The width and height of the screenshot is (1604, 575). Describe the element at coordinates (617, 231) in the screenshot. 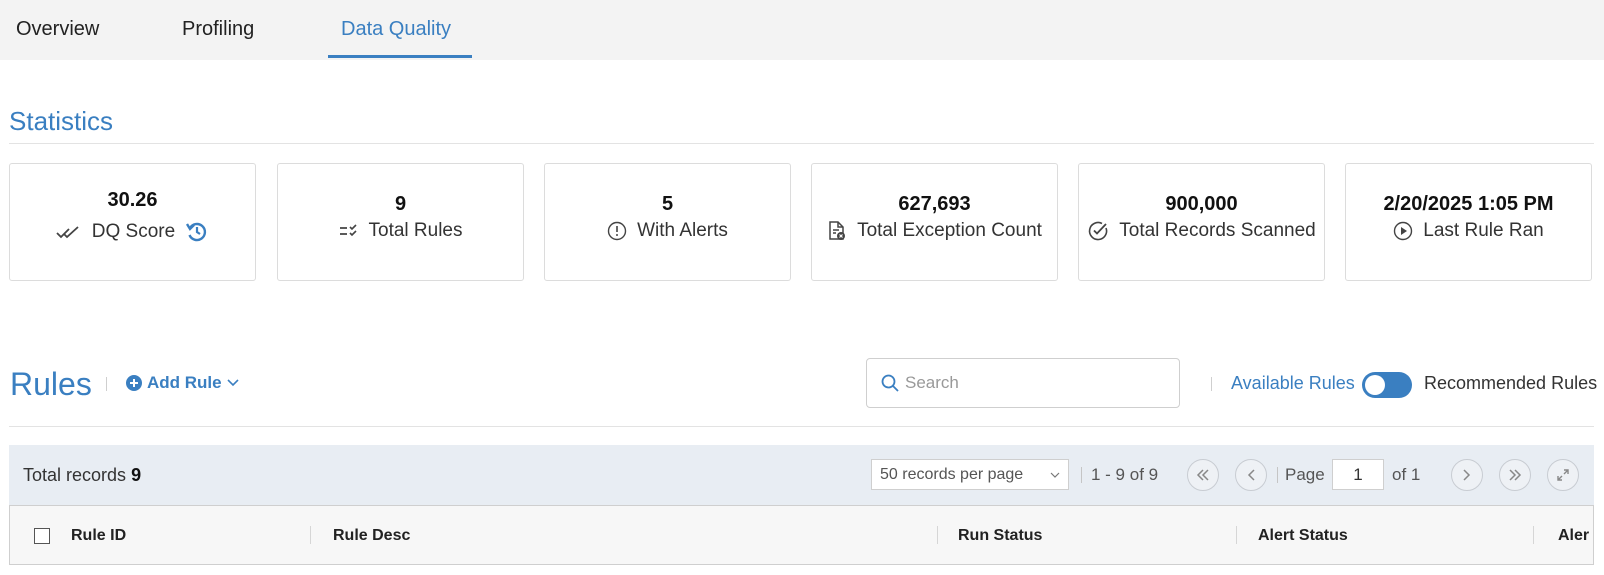

I see `alert-circle-icon` at that location.